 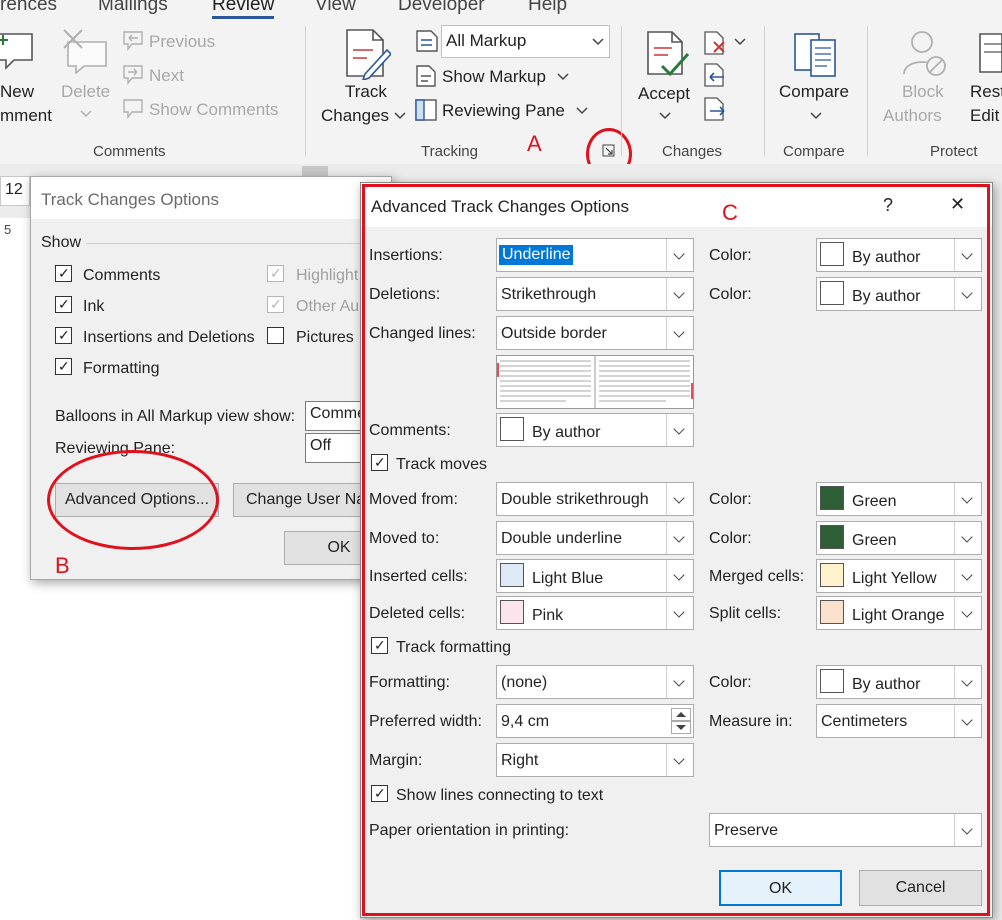 I want to click on compare-label: Compare, so click(x=814, y=91).